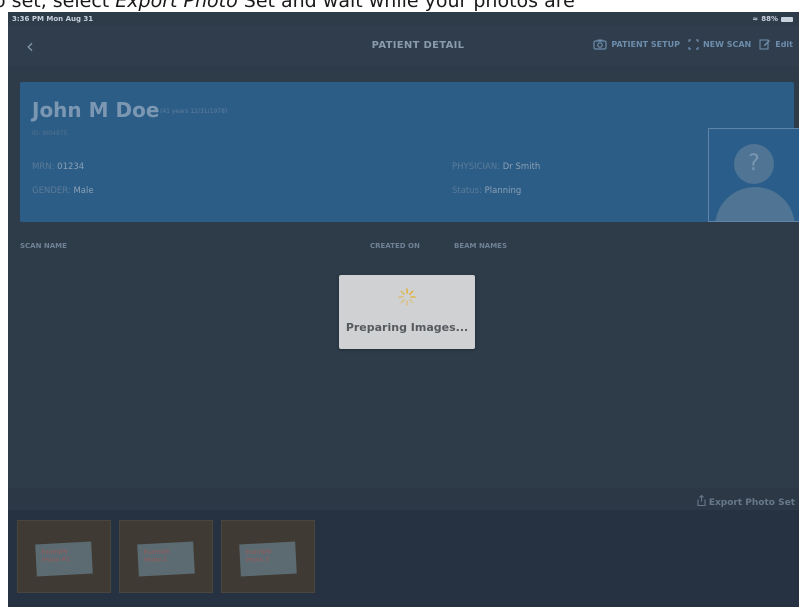  What do you see at coordinates (30, 46) in the screenshot?
I see `back-chevron-icon: ‹` at bounding box center [30, 46].